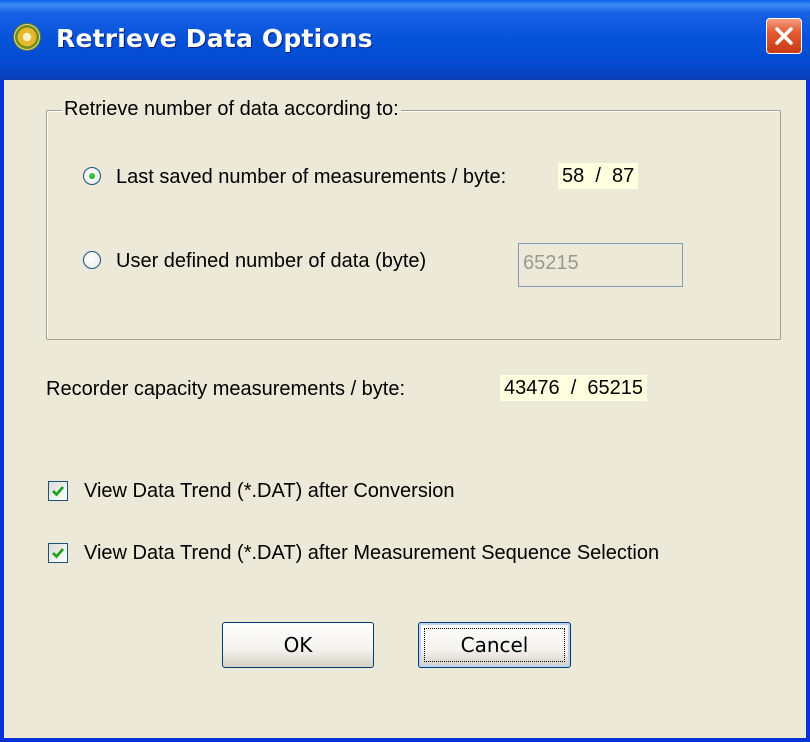 This screenshot has width=810, height=742. What do you see at coordinates (231, 109) in the screenshot?
I see `group-legend: Retrieve number of data according to:` at bounding box center [231, 109].